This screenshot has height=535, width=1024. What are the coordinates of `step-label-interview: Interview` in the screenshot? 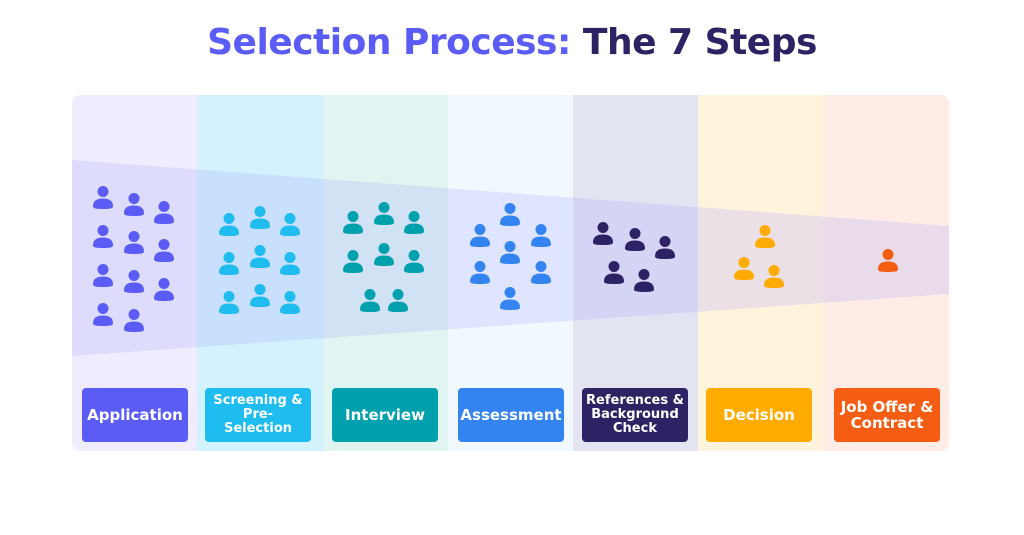 It's located at (385, 415).